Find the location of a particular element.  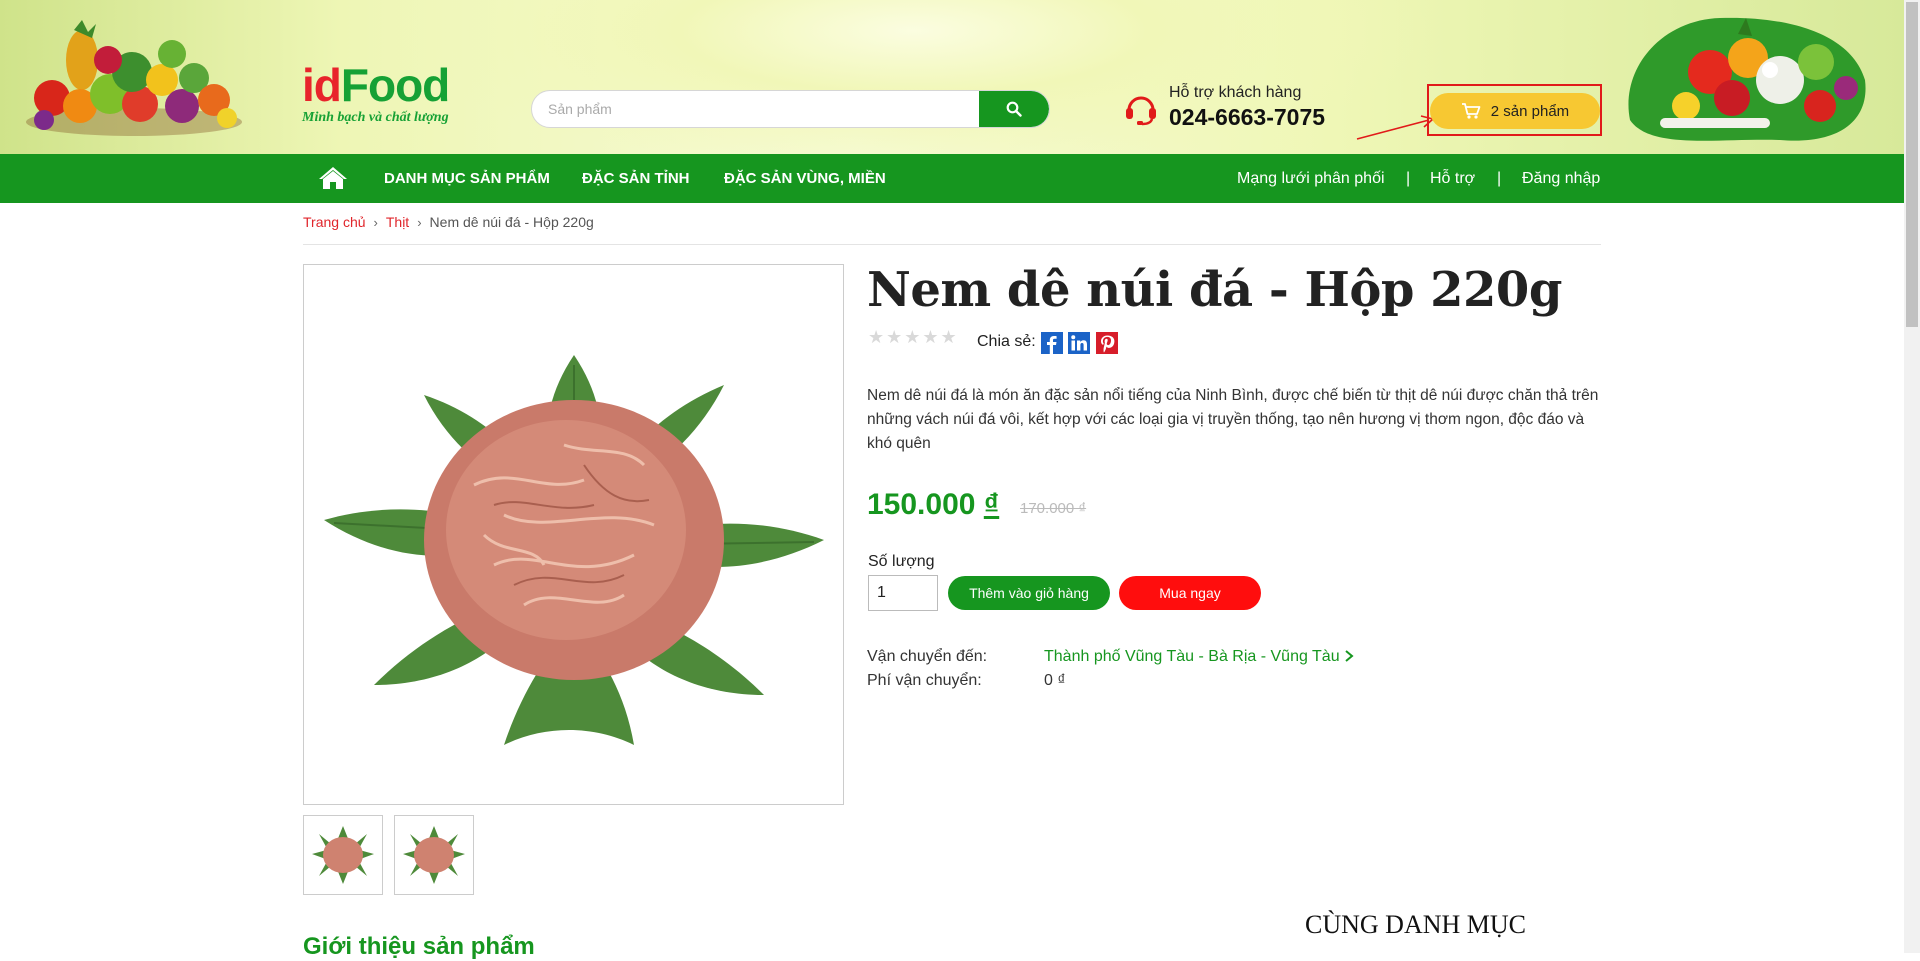

product-price: 150.000 ₫ is located at coordinates (933, 504).